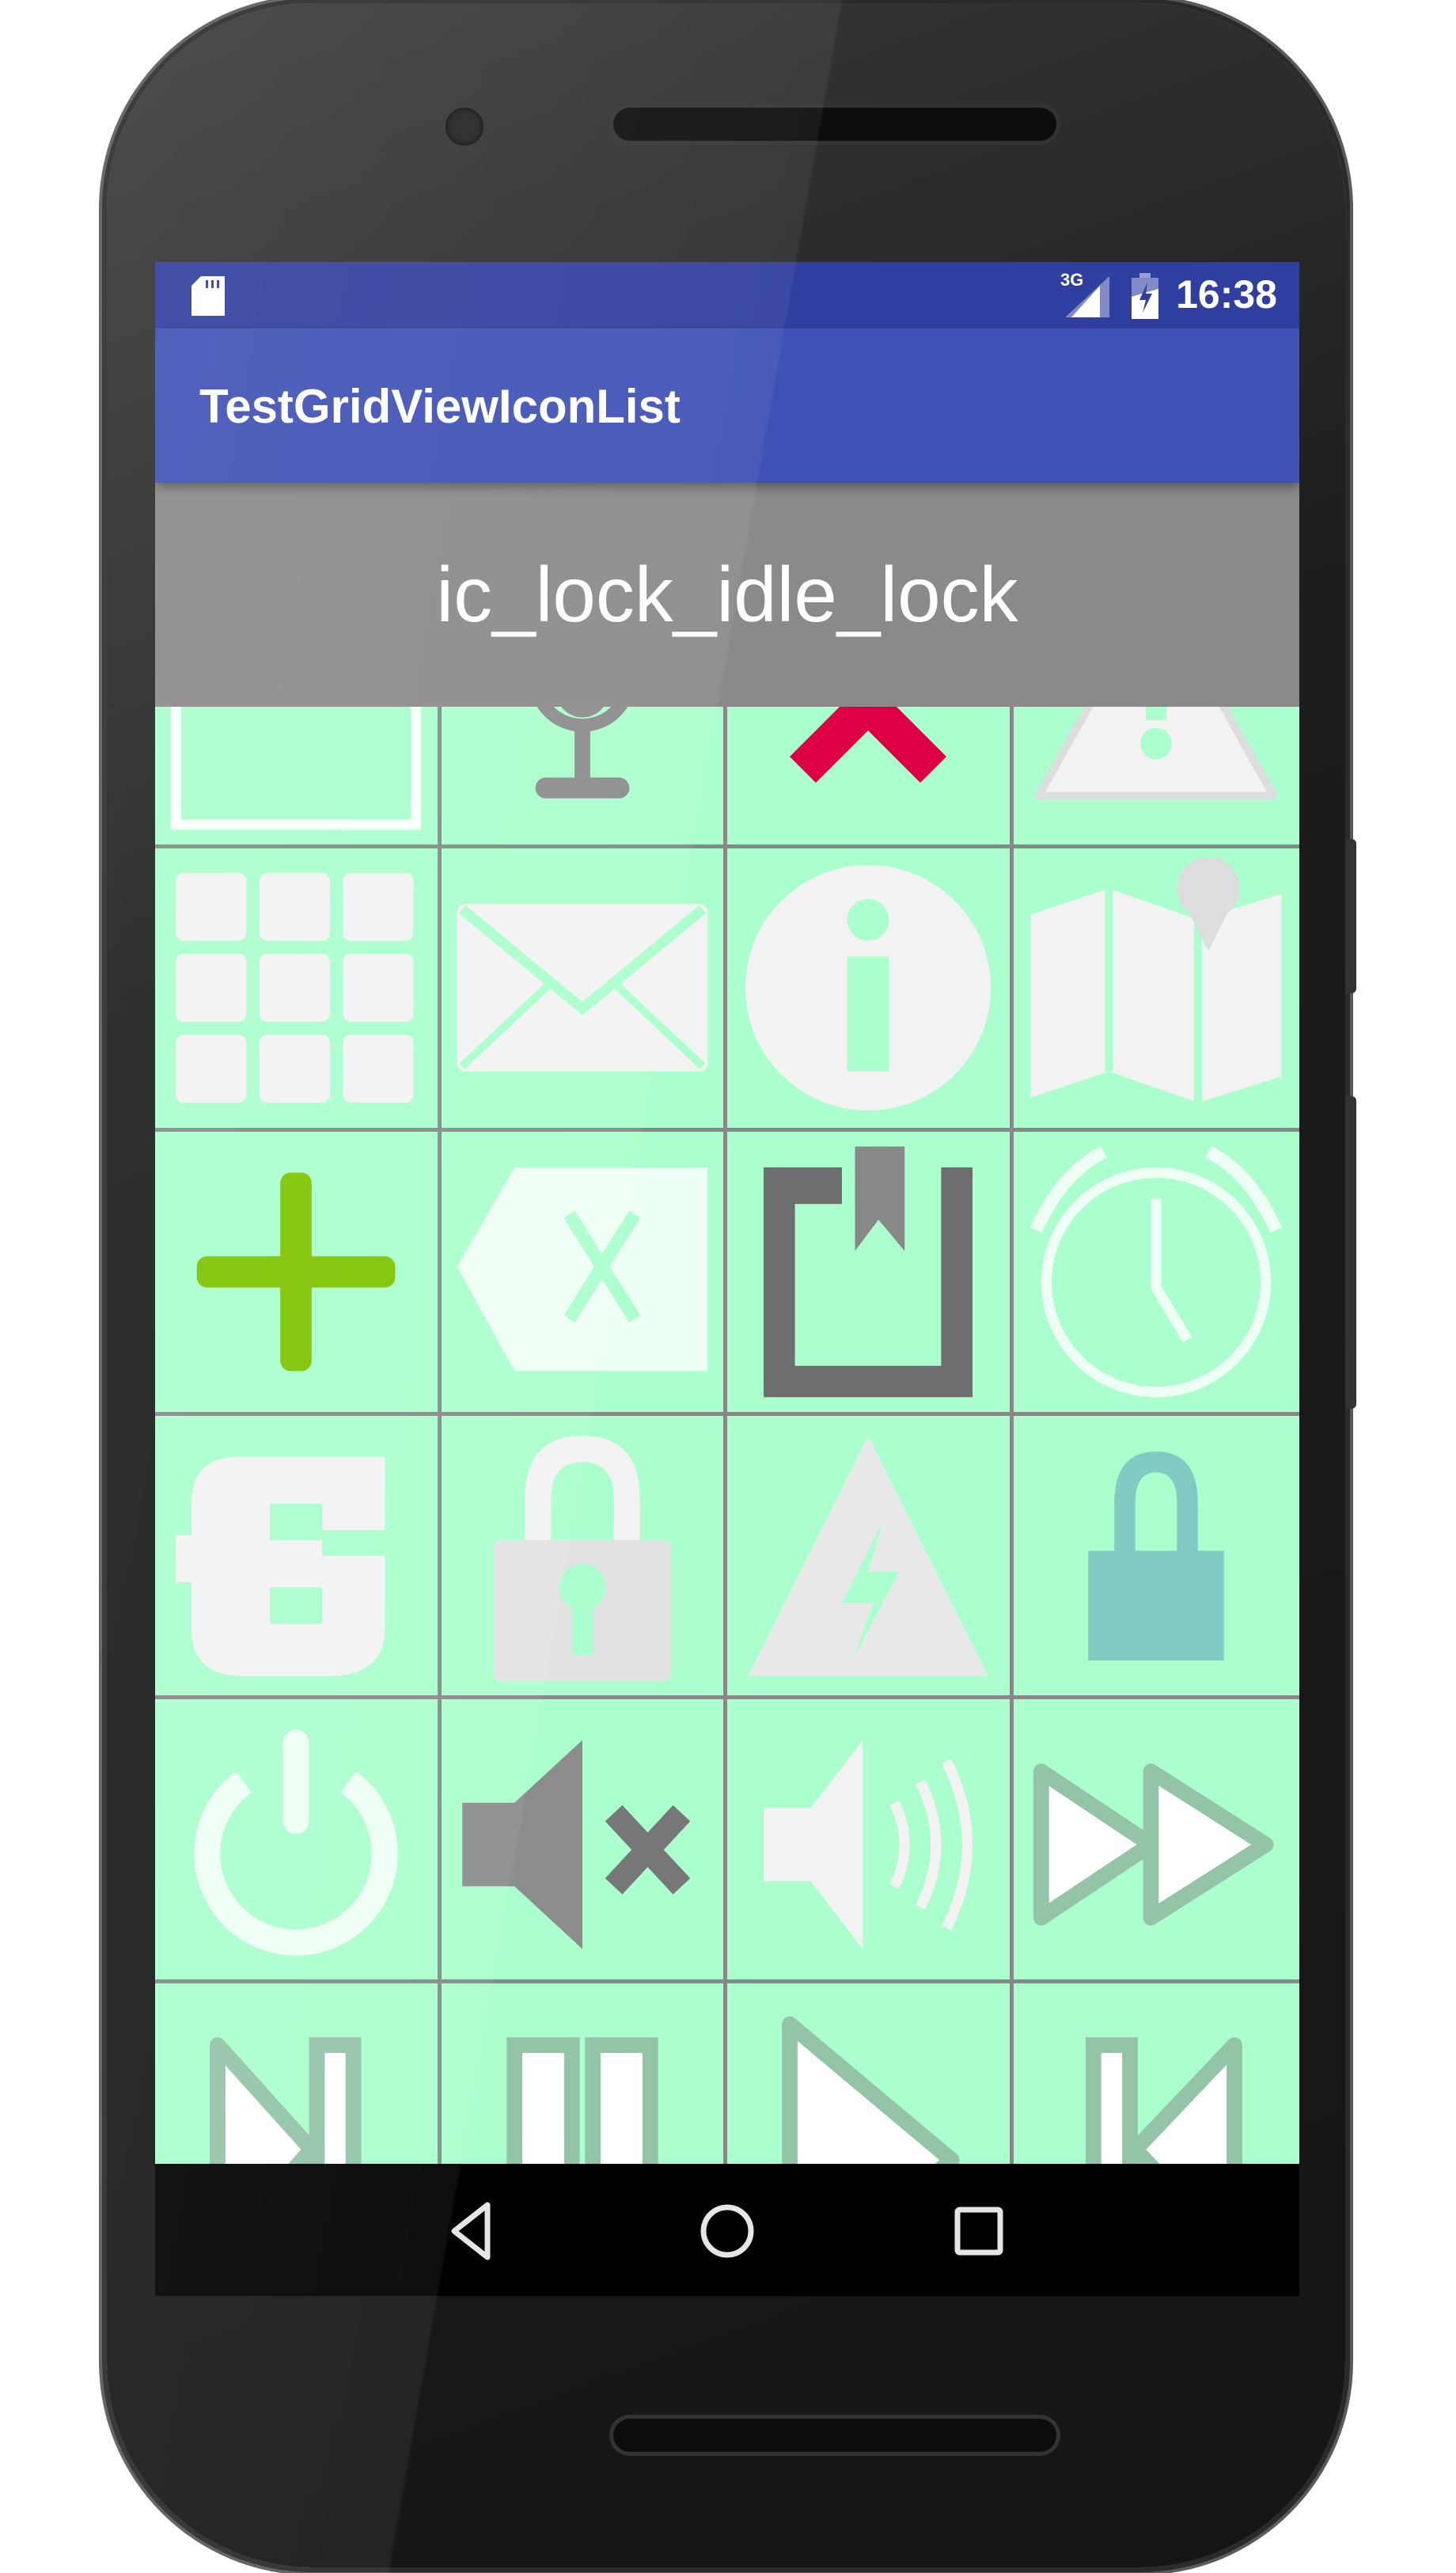 The image size is (1456, 2573). Describe the element at coordinates (582, 2100) in the screenshot. I see `pause-icon` at that location.